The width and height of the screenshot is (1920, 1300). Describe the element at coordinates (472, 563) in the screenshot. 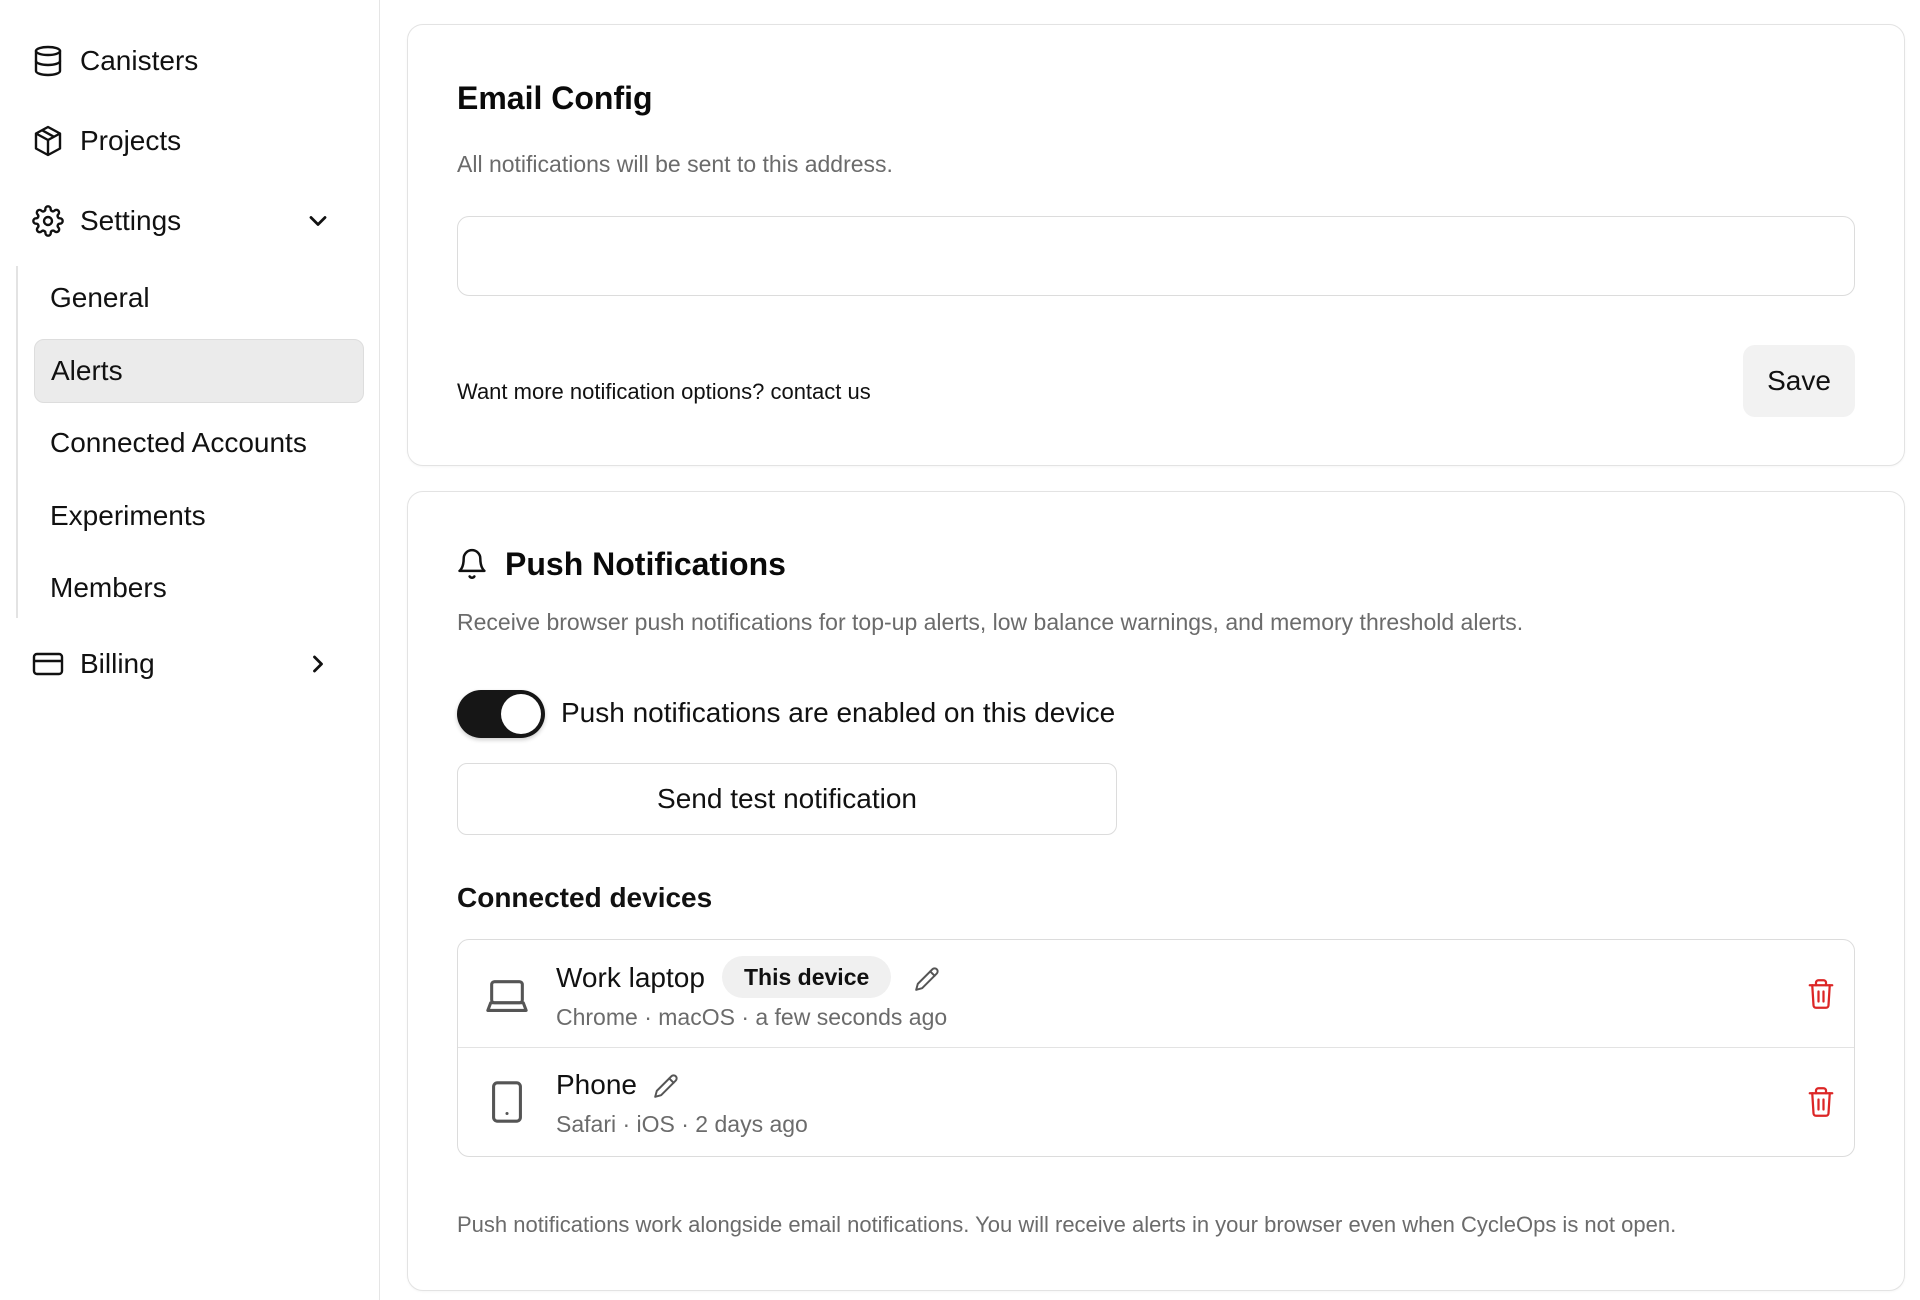

I see `bell-icon` at that location.